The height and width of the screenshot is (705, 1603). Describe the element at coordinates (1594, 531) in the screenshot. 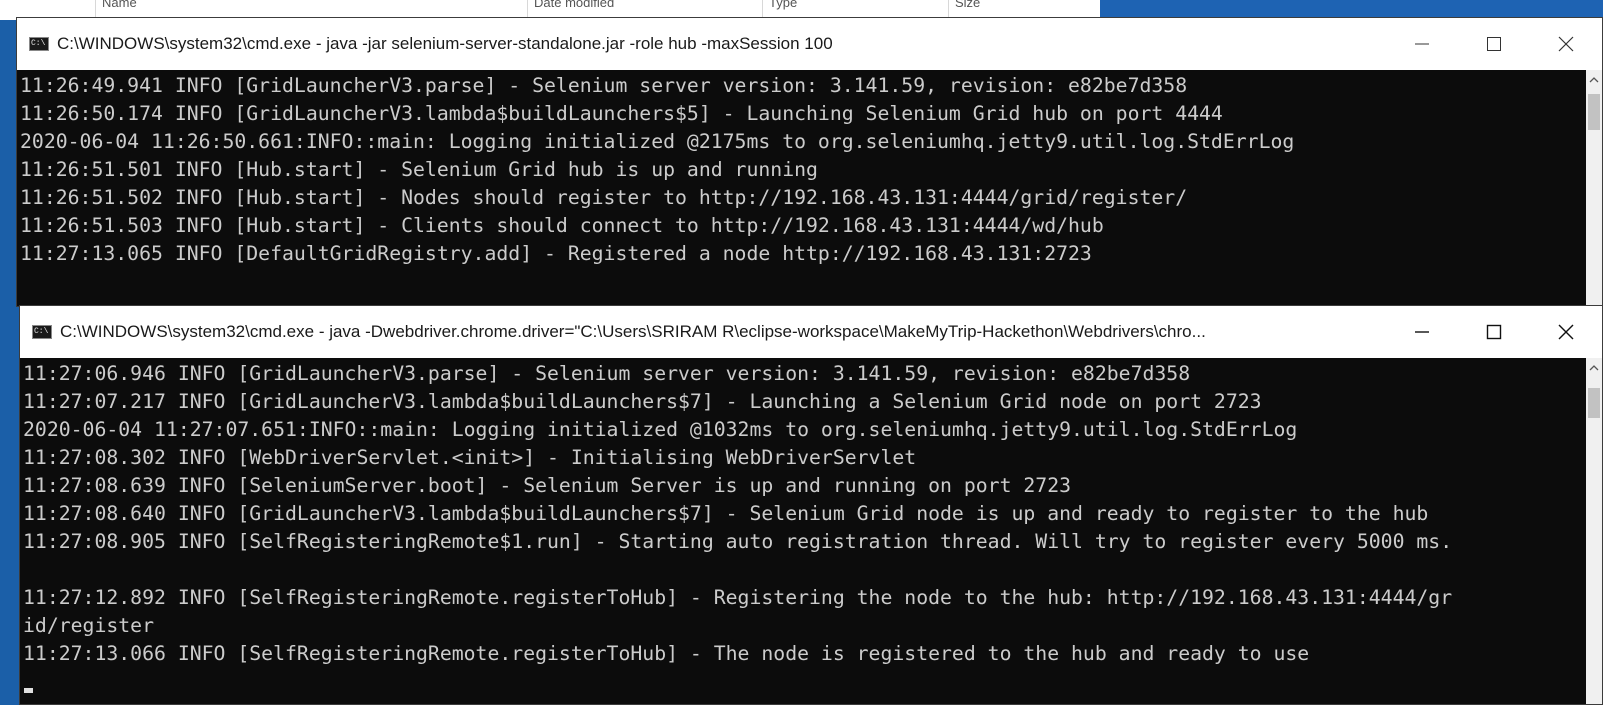

I see `node-scrollbar` at that location.